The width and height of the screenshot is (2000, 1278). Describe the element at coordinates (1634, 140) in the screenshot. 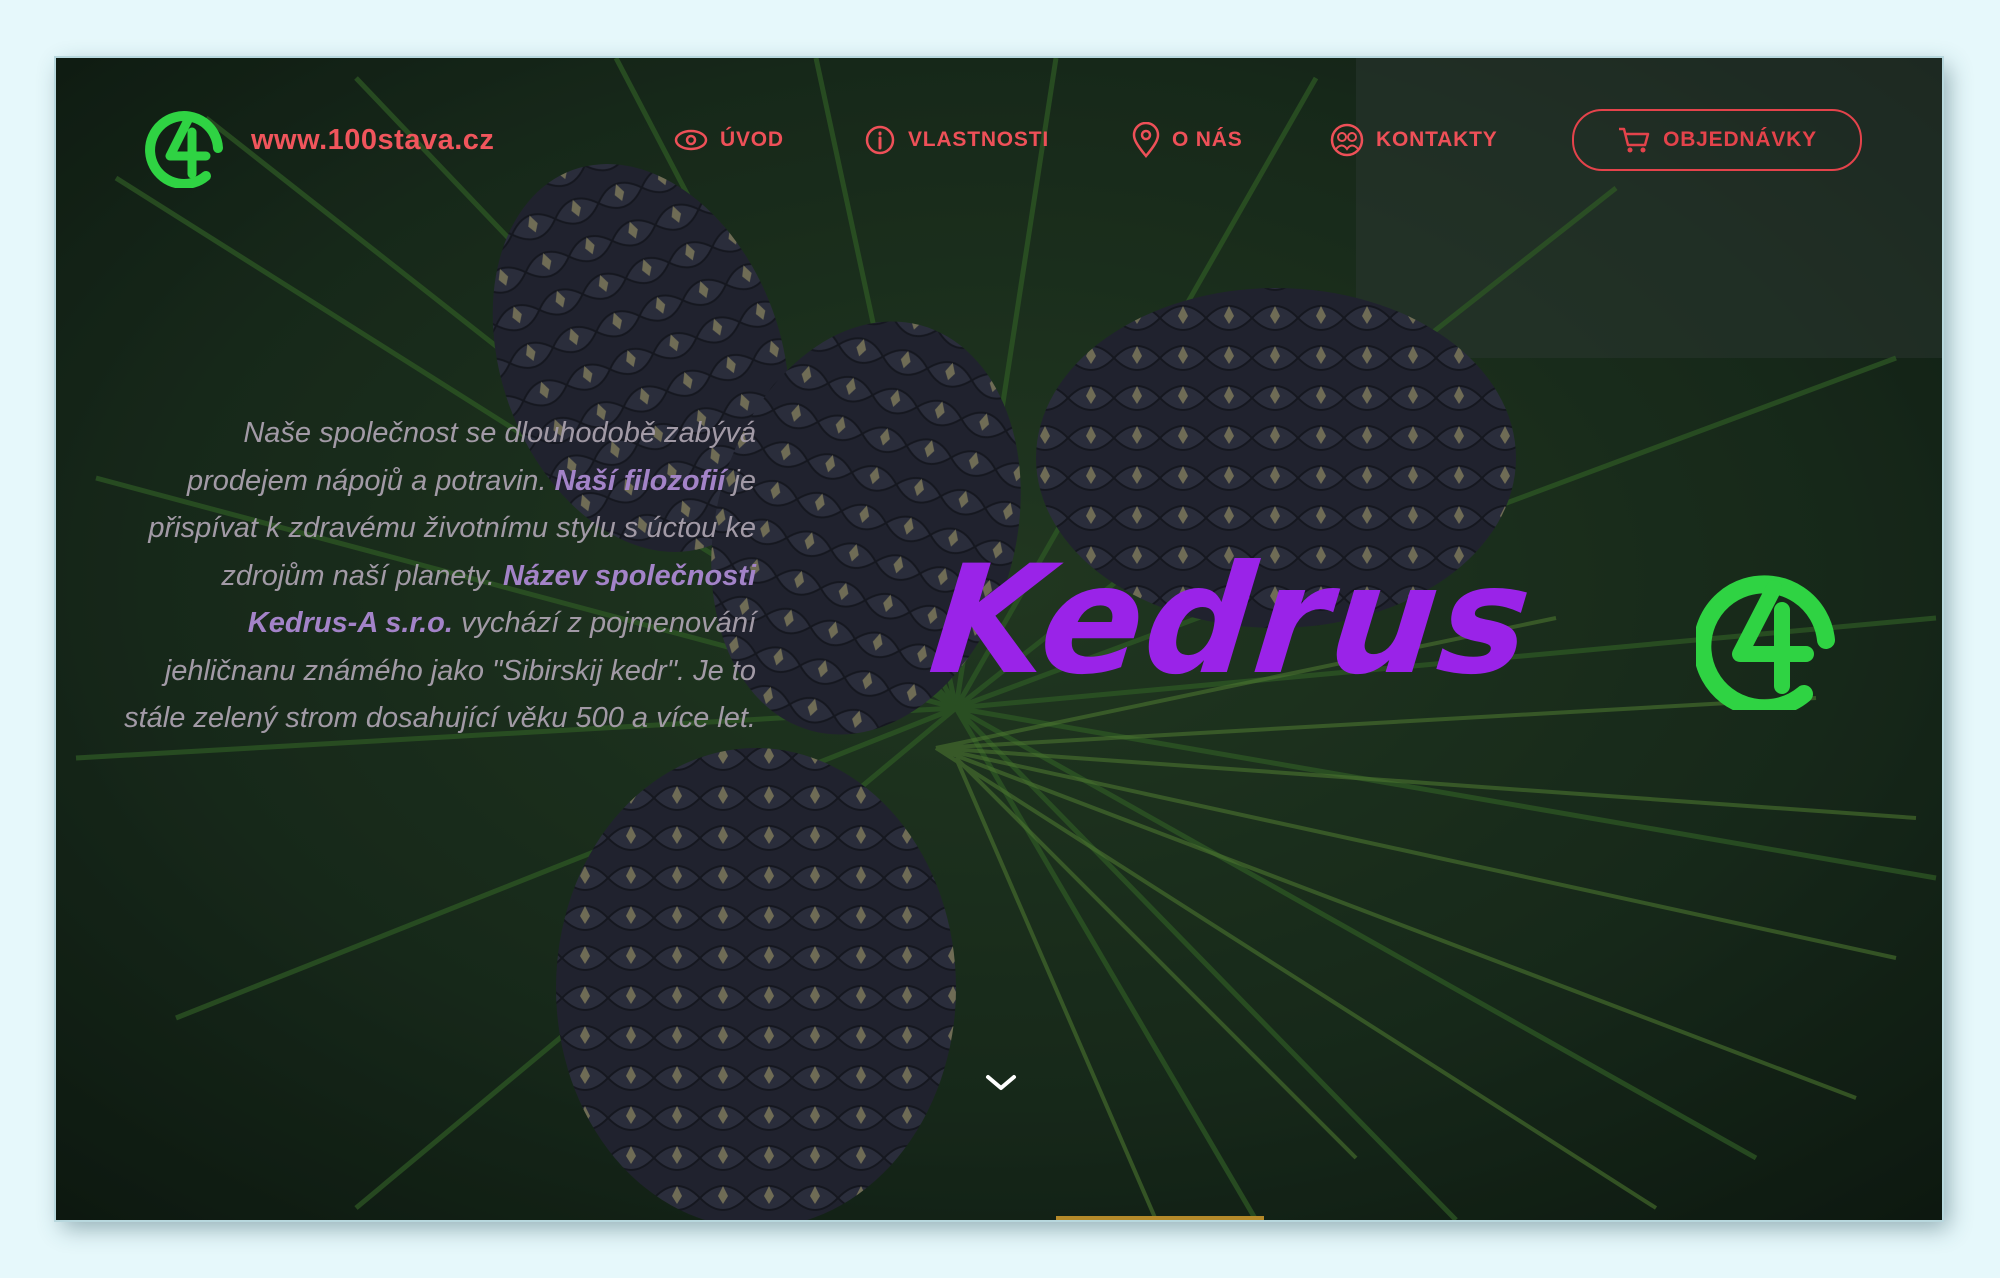

I see `cart-icon` at that location.